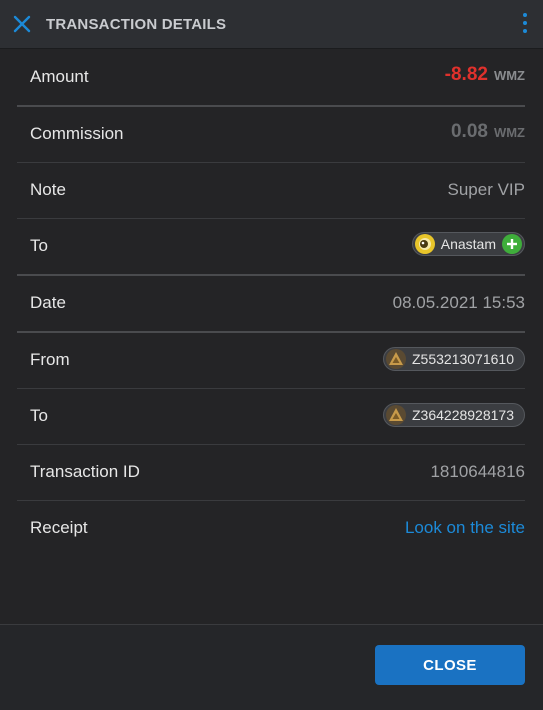  I want to click on commission-value: 0.08 WMZ, so click(487, 131).